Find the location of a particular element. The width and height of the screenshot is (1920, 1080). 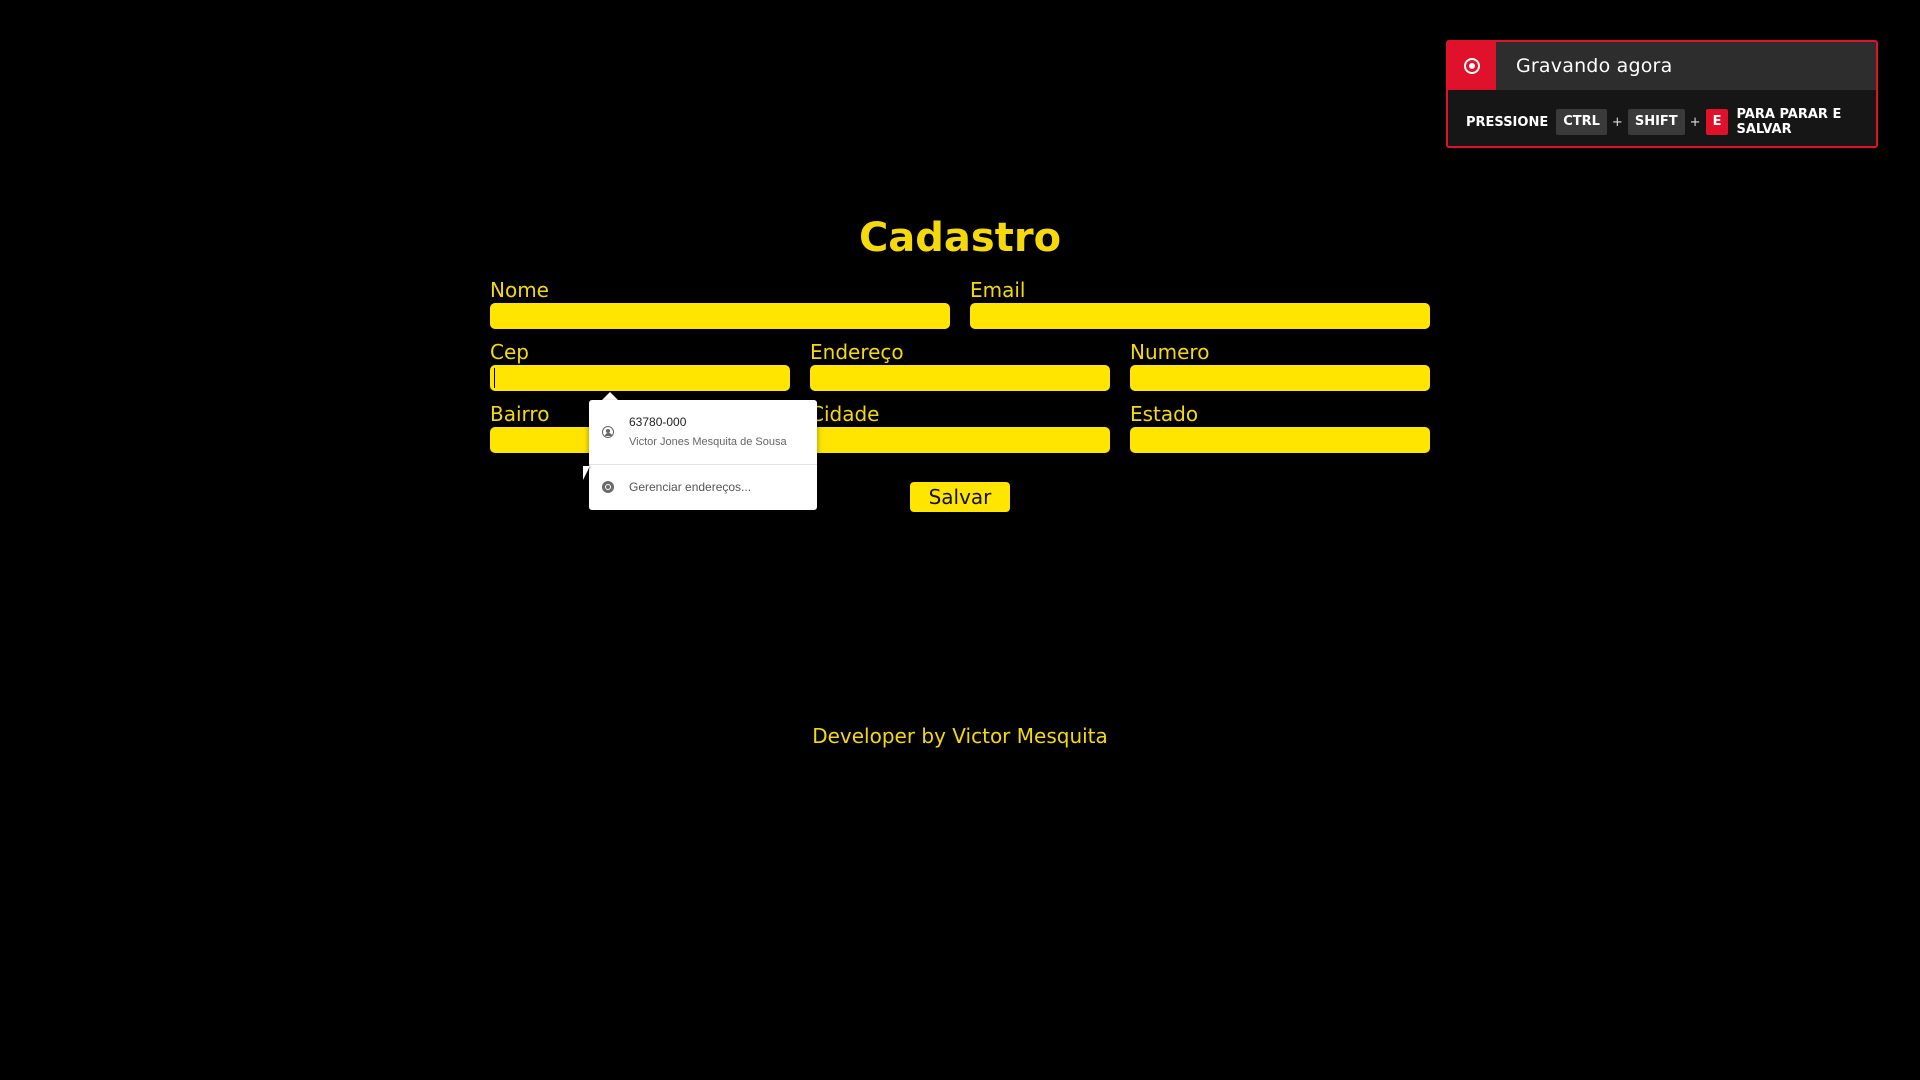

page-title: Cadastro is located at coordinates (960, 238).